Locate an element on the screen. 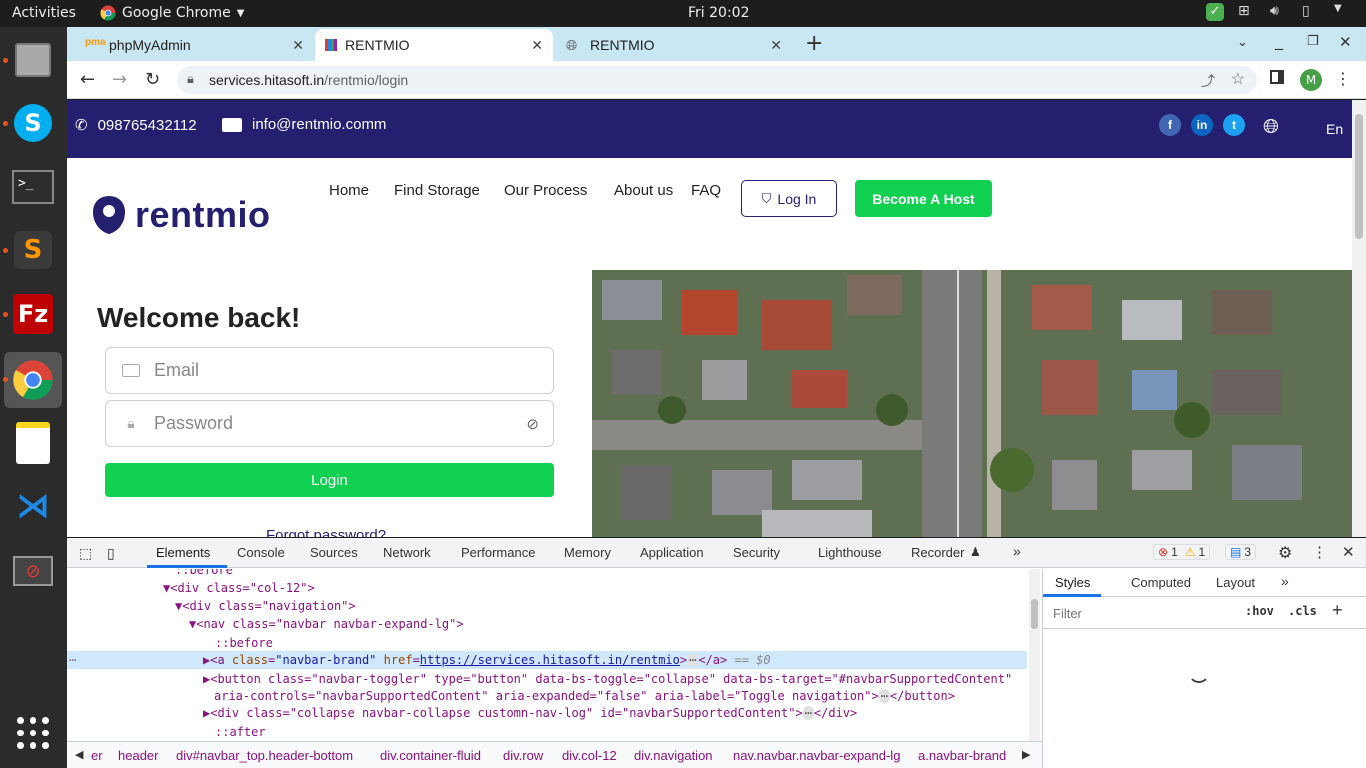  styles-tab-layout: Layout is located at coordinates (1235, 582).